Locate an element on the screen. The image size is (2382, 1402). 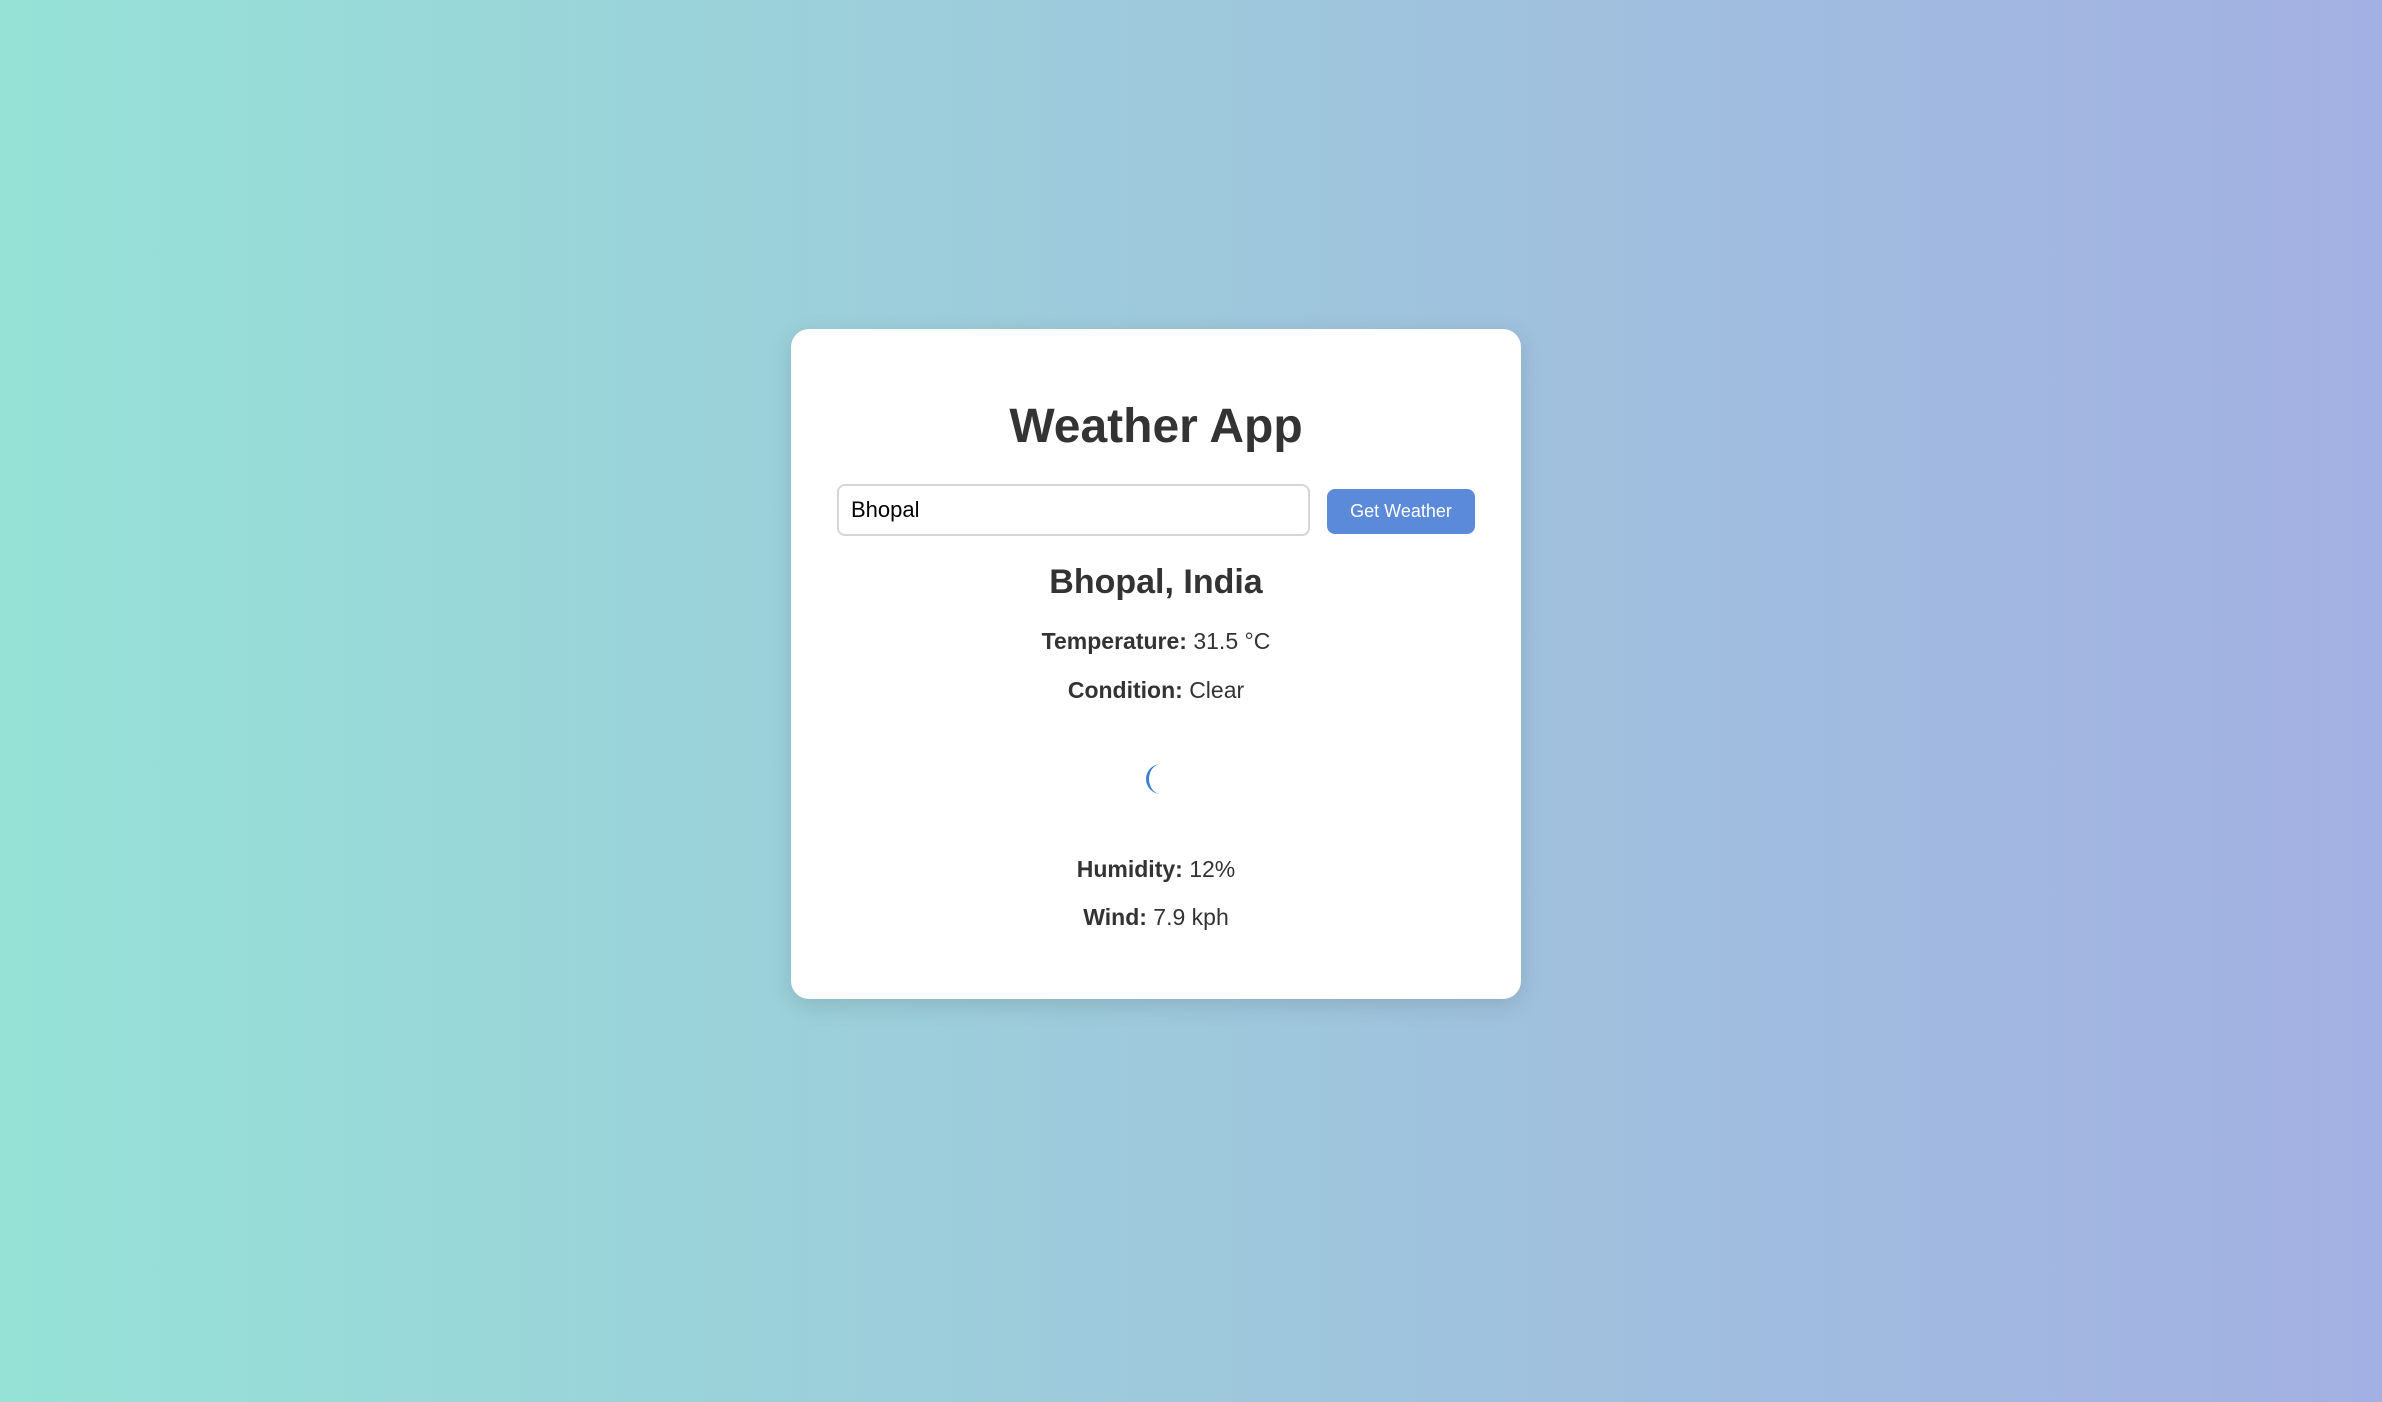
search-row: Get Weather is located at coordinates (1156, 510).